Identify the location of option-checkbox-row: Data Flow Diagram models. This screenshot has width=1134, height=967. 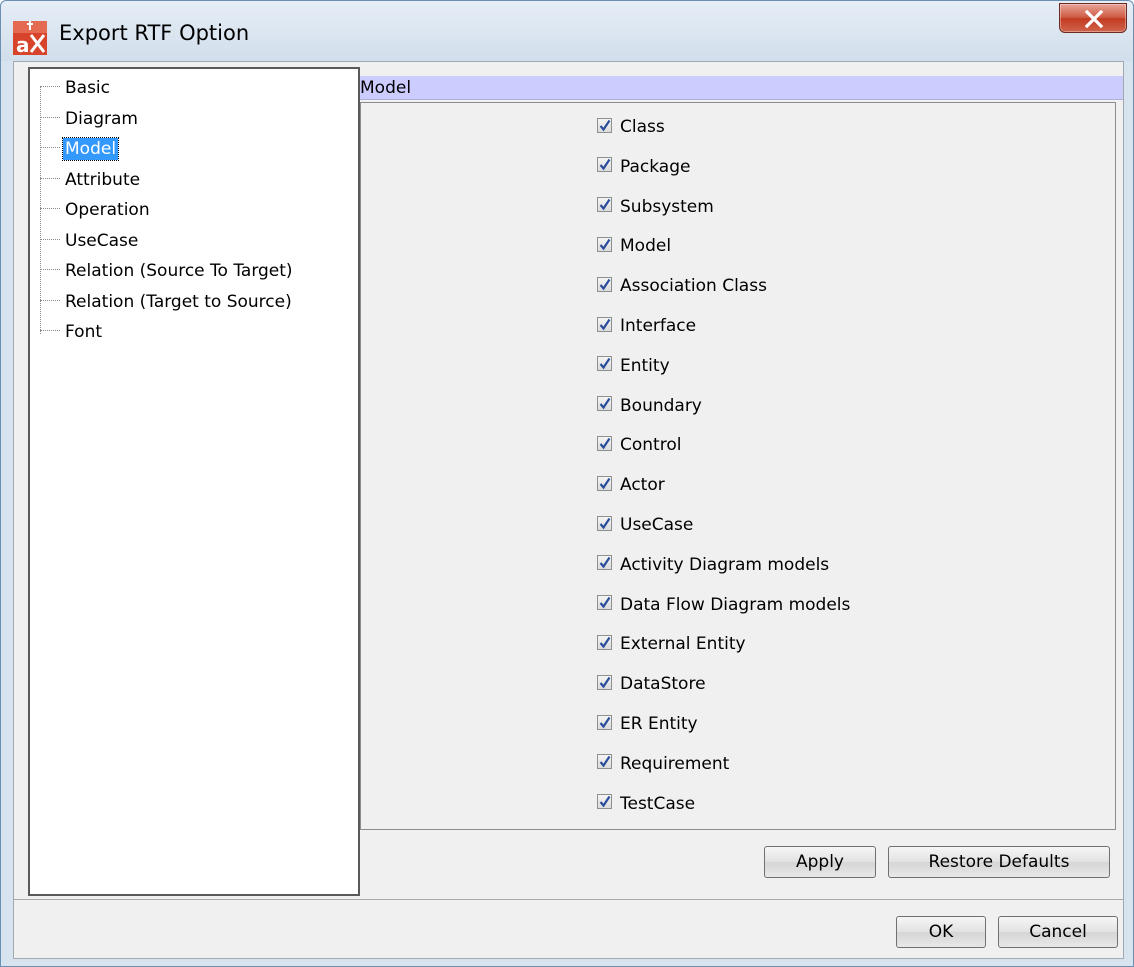
(723, 605).